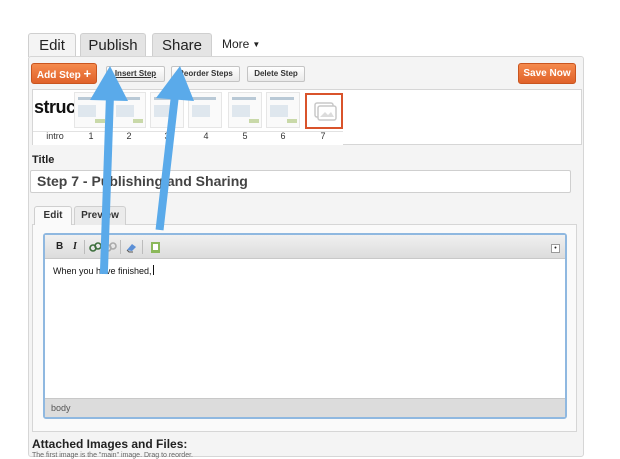  I want to click on annotation-arrows, so click(142, 170).